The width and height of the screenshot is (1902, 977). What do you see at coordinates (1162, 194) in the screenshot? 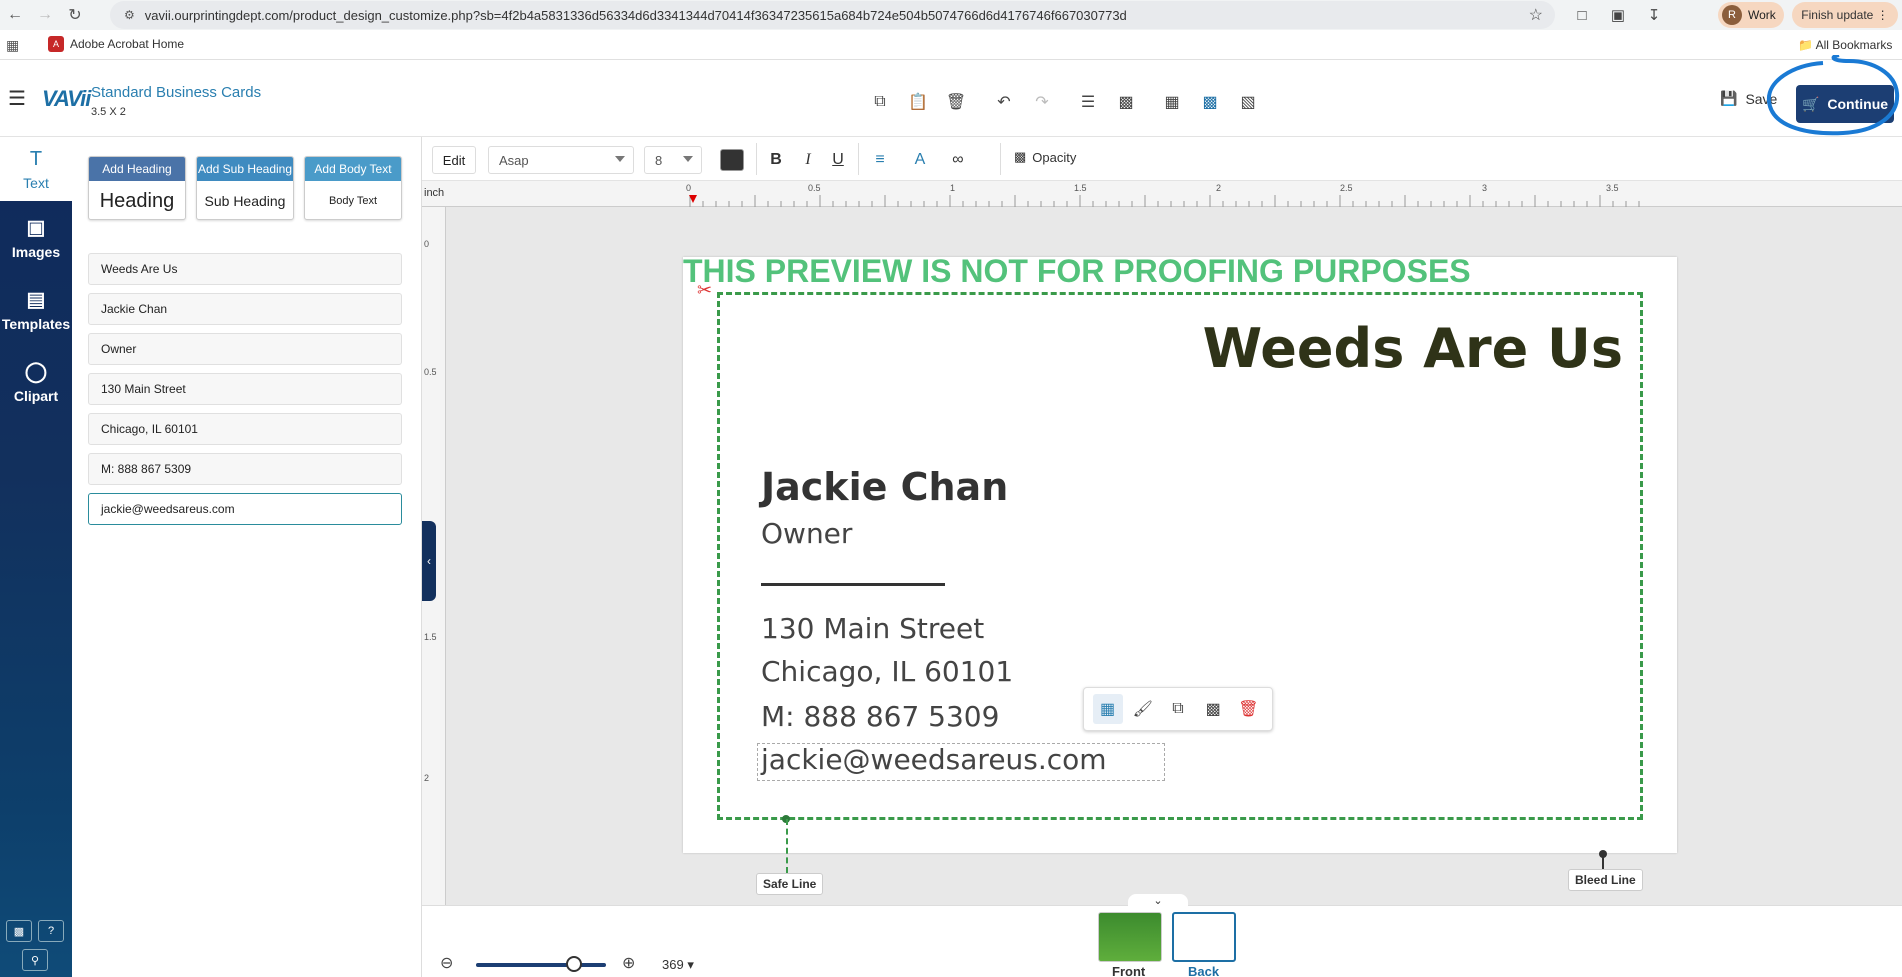
I see `ruler-top: inch 0 0.5 1 1.5 2 2.5 3 3.5` at bounding box center [1162, 194].